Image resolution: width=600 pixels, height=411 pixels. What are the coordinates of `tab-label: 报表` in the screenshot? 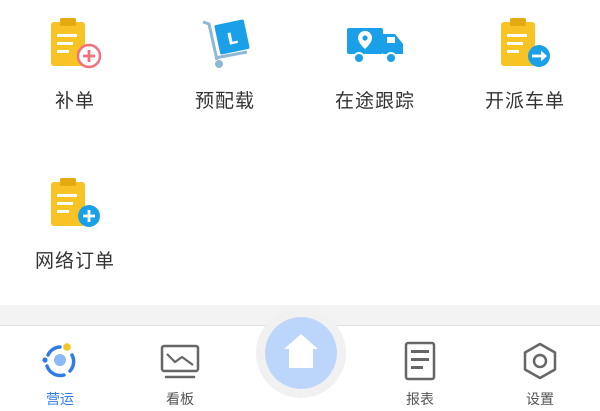 It's located at (420, 400).